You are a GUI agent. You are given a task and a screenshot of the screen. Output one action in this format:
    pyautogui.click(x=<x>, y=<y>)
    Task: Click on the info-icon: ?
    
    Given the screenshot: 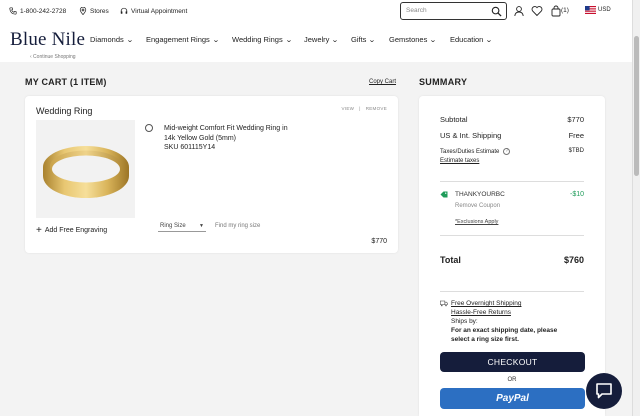 What is the action you would take?
    pyautogui.click(x=507, y=151)
    